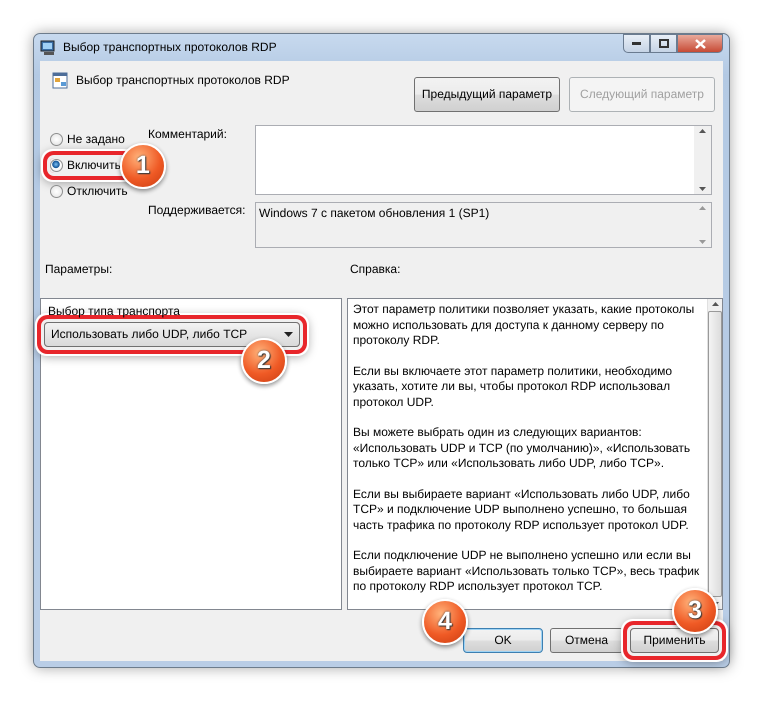 This screenshot has height=706, width=764. What do you see at coordinates (188, 134) in the screenshot?
I see `comment-label: Комментарий:` at bounding box center [188, 134].